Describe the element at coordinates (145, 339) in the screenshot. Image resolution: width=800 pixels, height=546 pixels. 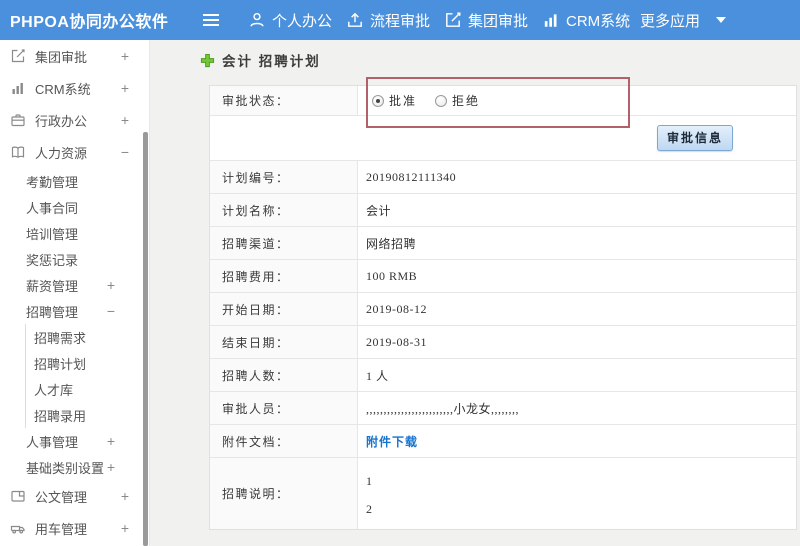
I see `sidebar-scrollbar` at that location.